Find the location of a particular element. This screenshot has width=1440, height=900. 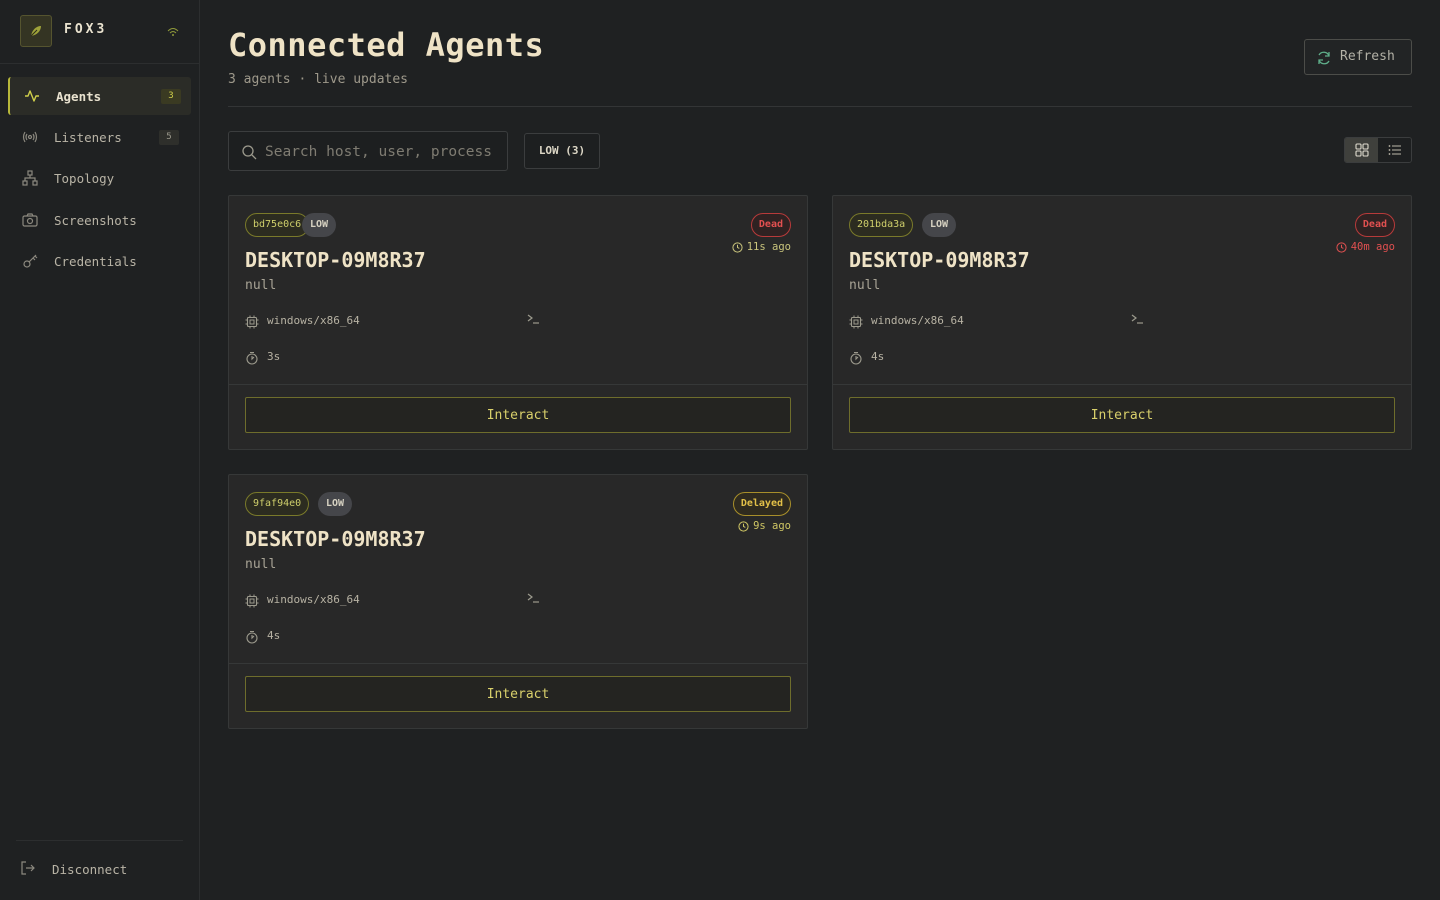

sidebar-item-label: Listeners is located at coordinates (88, 137).